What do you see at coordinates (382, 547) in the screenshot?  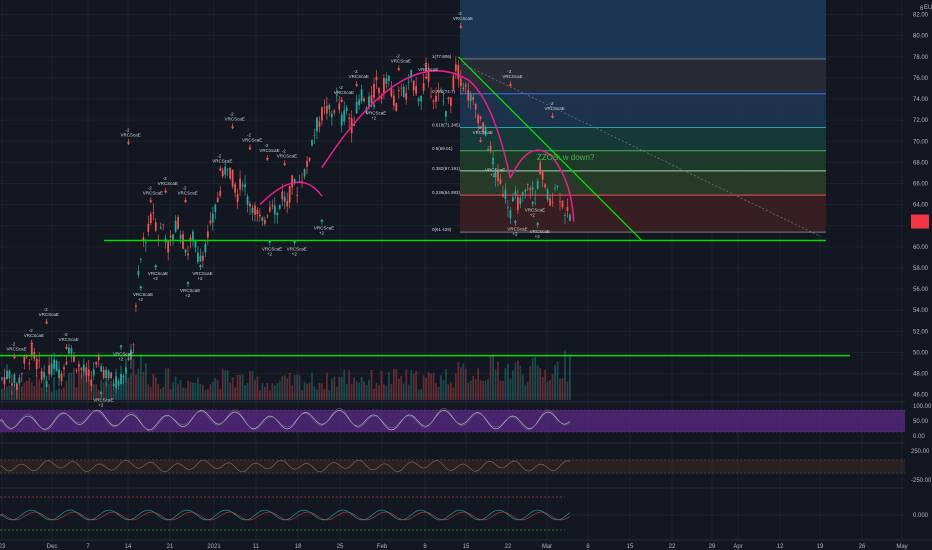 I see `time-tick-label: Feb` at bounding box center [382, 547].